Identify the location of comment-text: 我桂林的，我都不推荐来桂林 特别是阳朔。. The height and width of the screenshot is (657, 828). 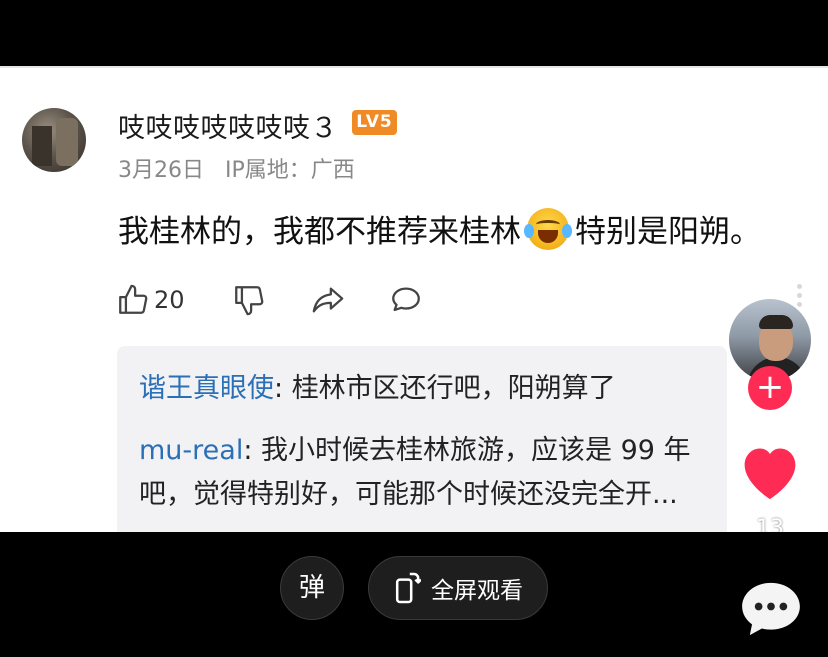
(439, 228).